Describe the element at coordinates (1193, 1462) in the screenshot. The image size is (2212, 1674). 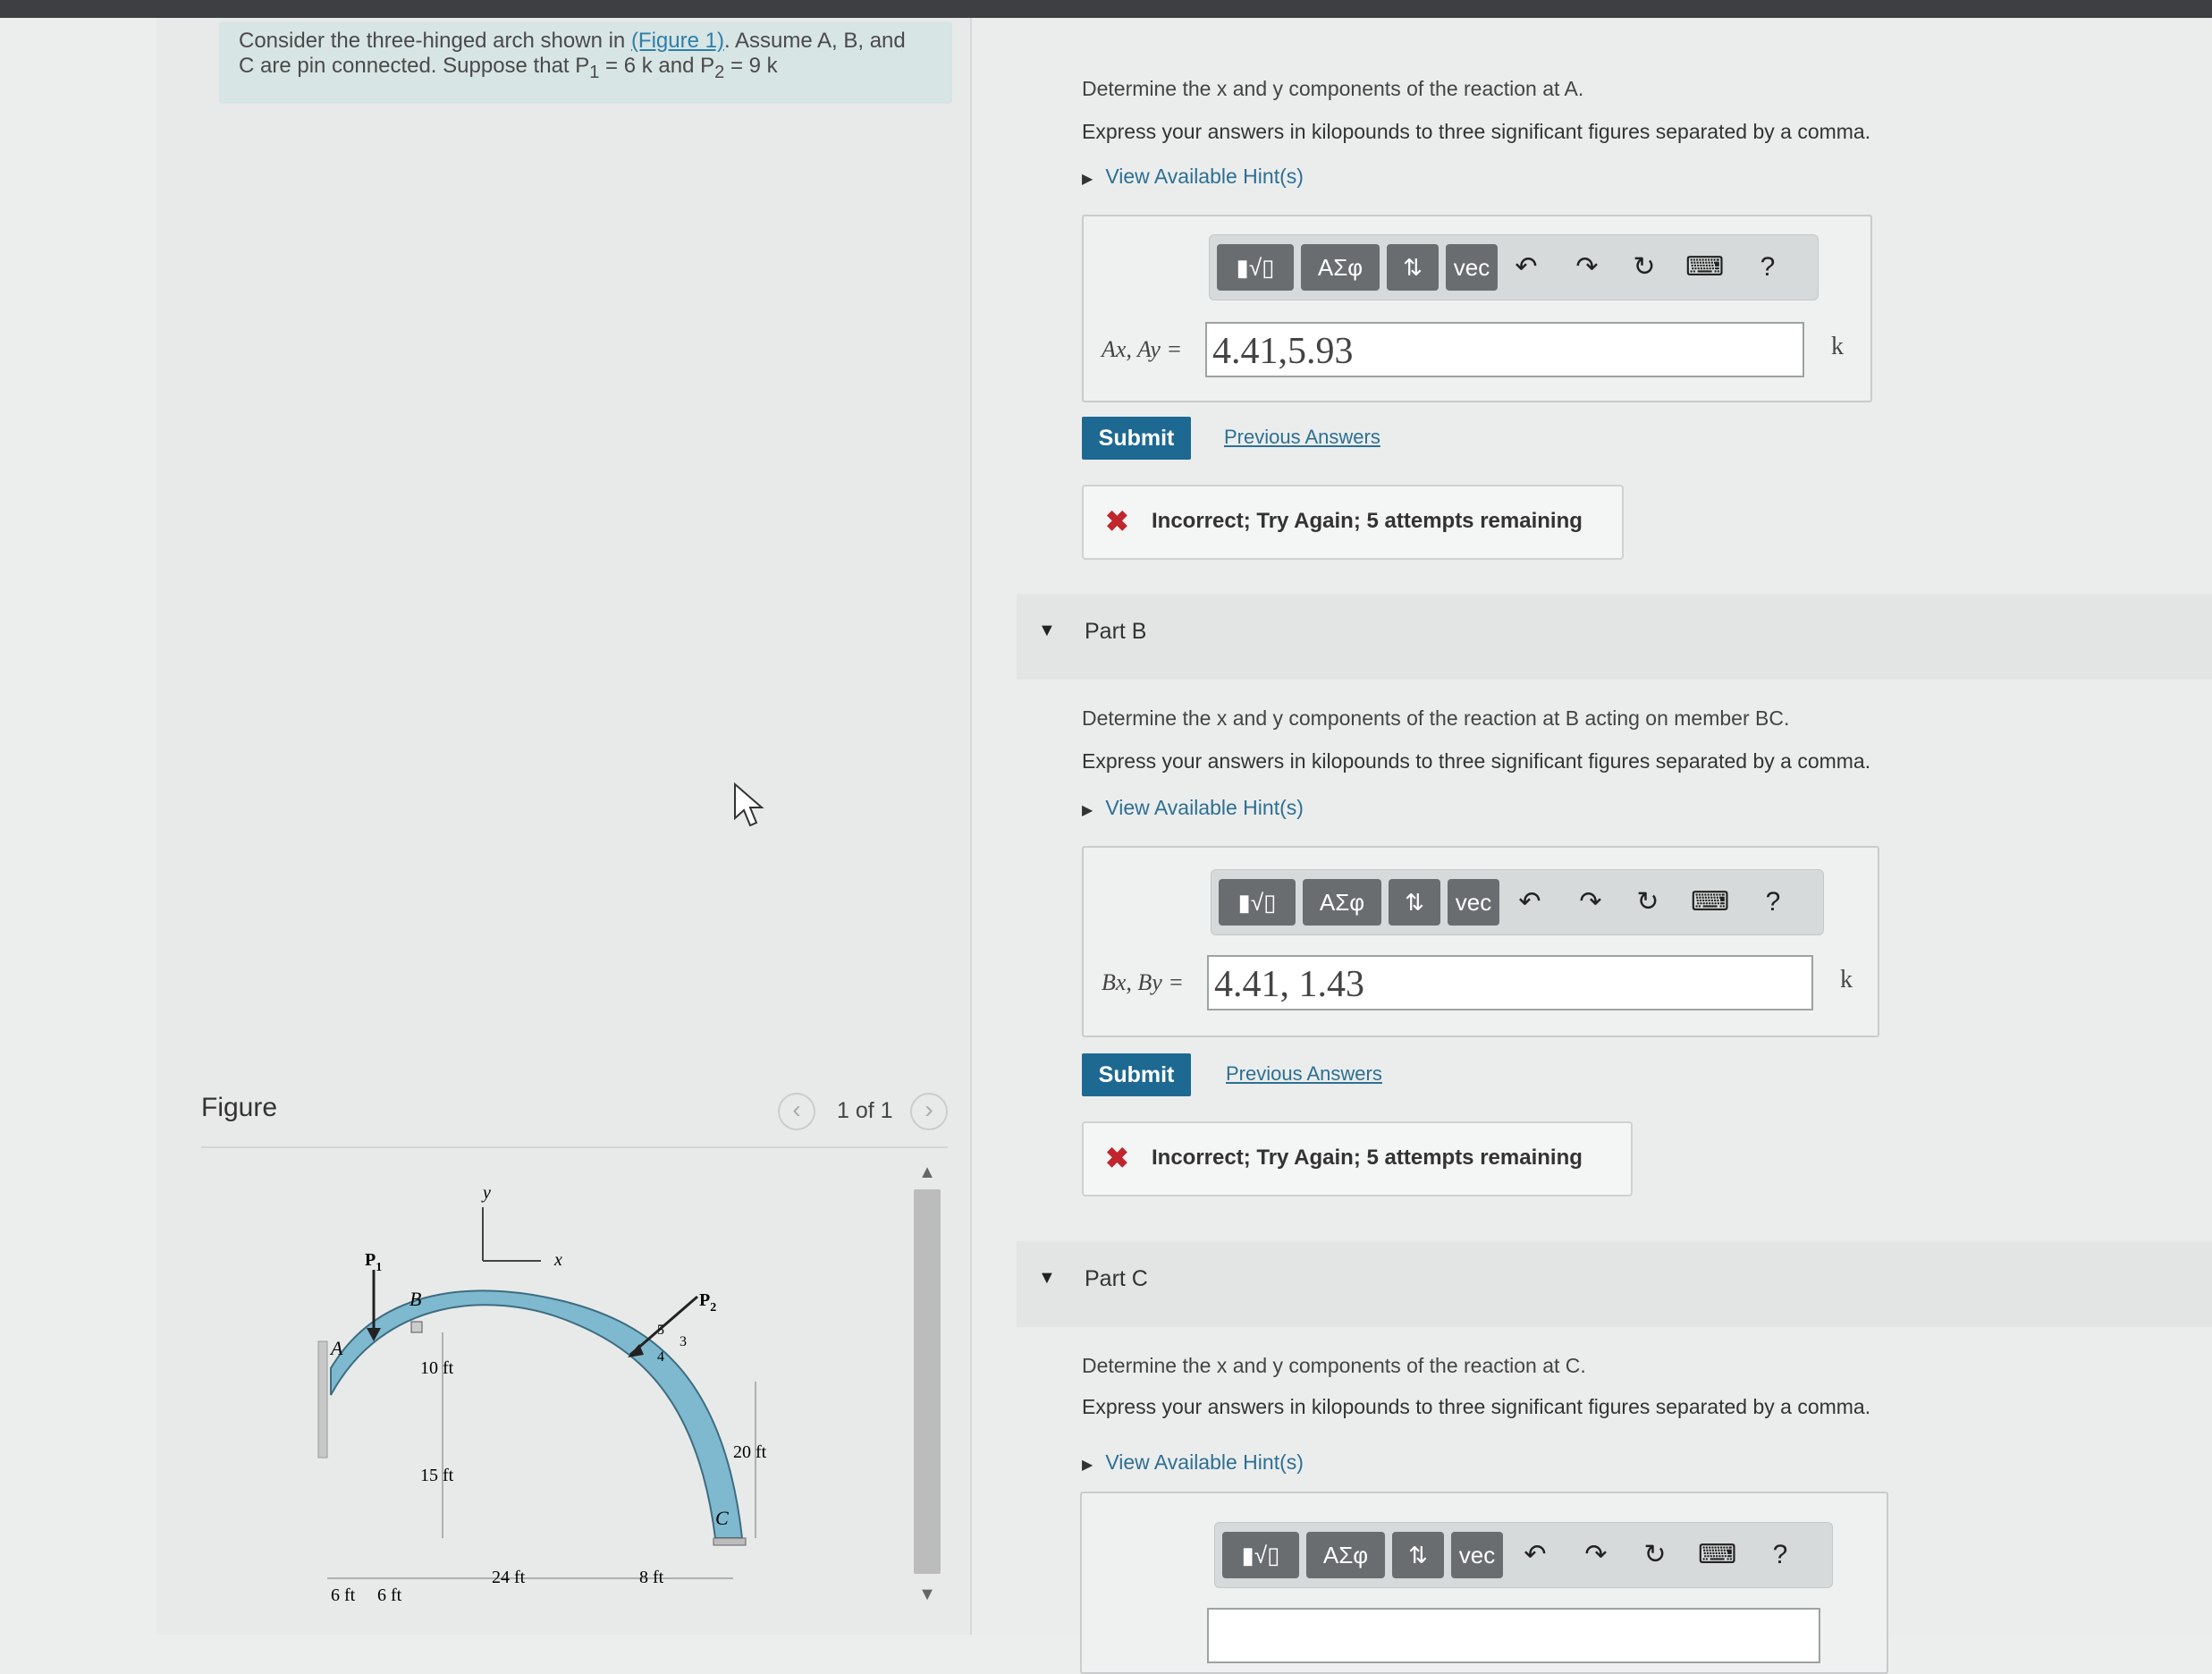
I see `part-c-hint-toggle: ▶ View Available Hint(s)` at that location.